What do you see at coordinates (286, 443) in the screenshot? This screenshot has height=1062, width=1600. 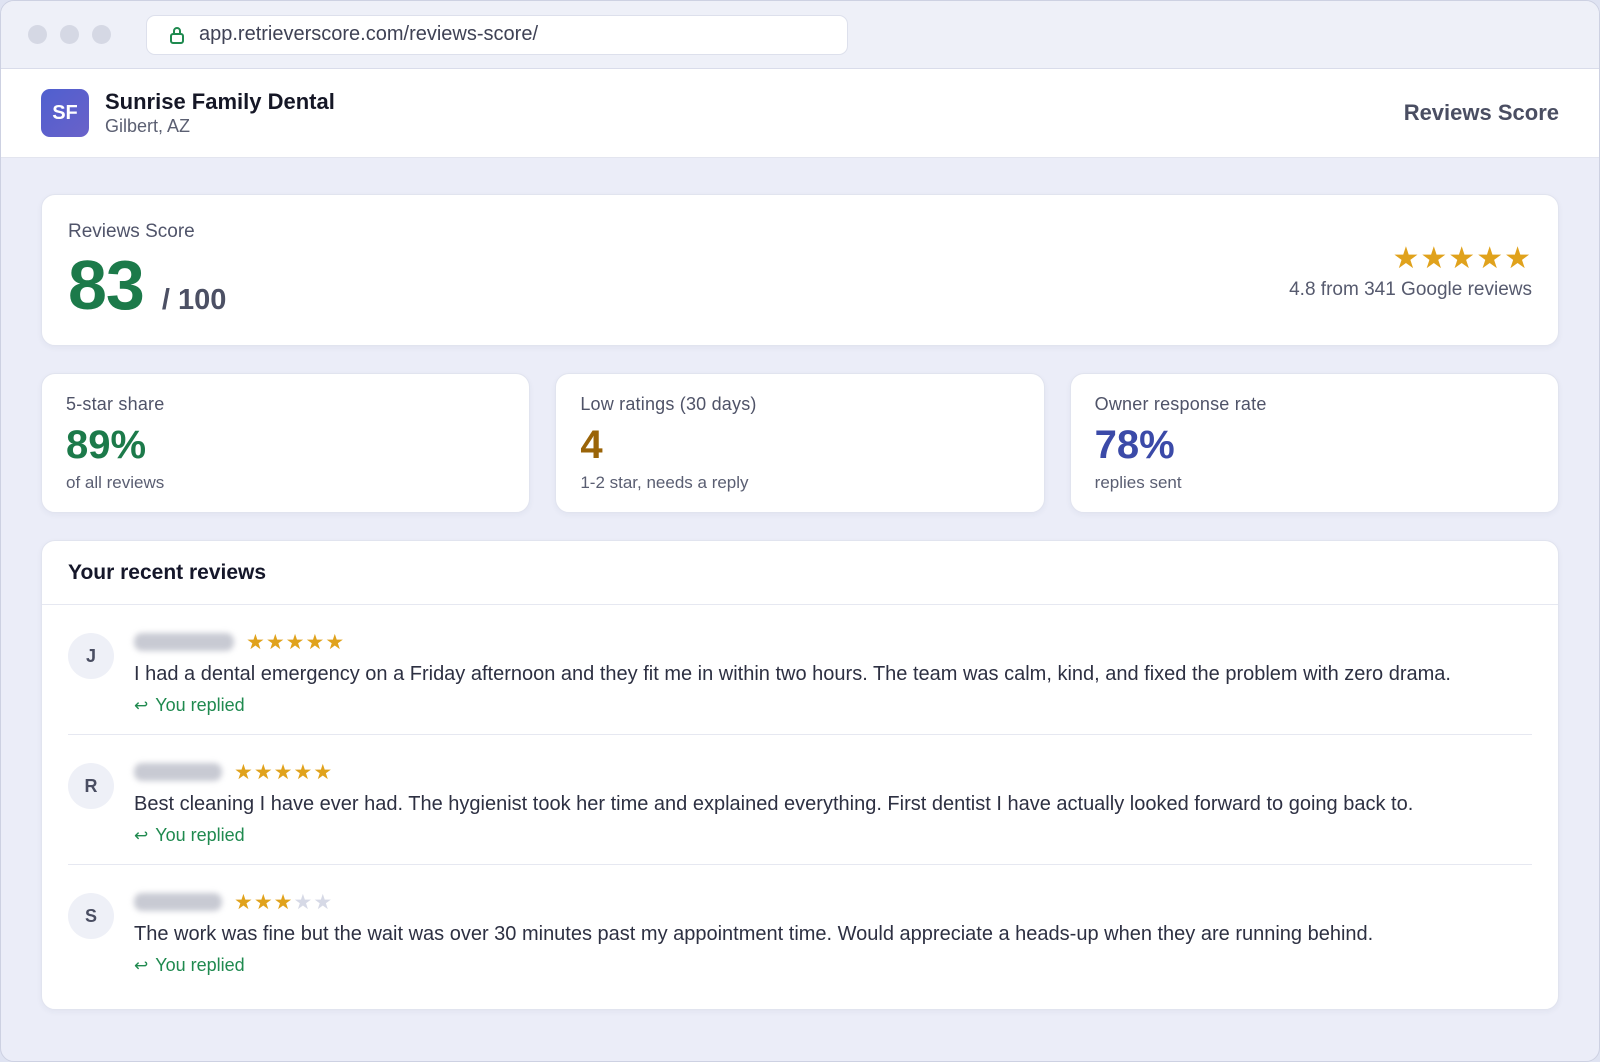 I see `stat-five-star-share: 5-star share 89% of all reviews` at bounding box center [286, 443].